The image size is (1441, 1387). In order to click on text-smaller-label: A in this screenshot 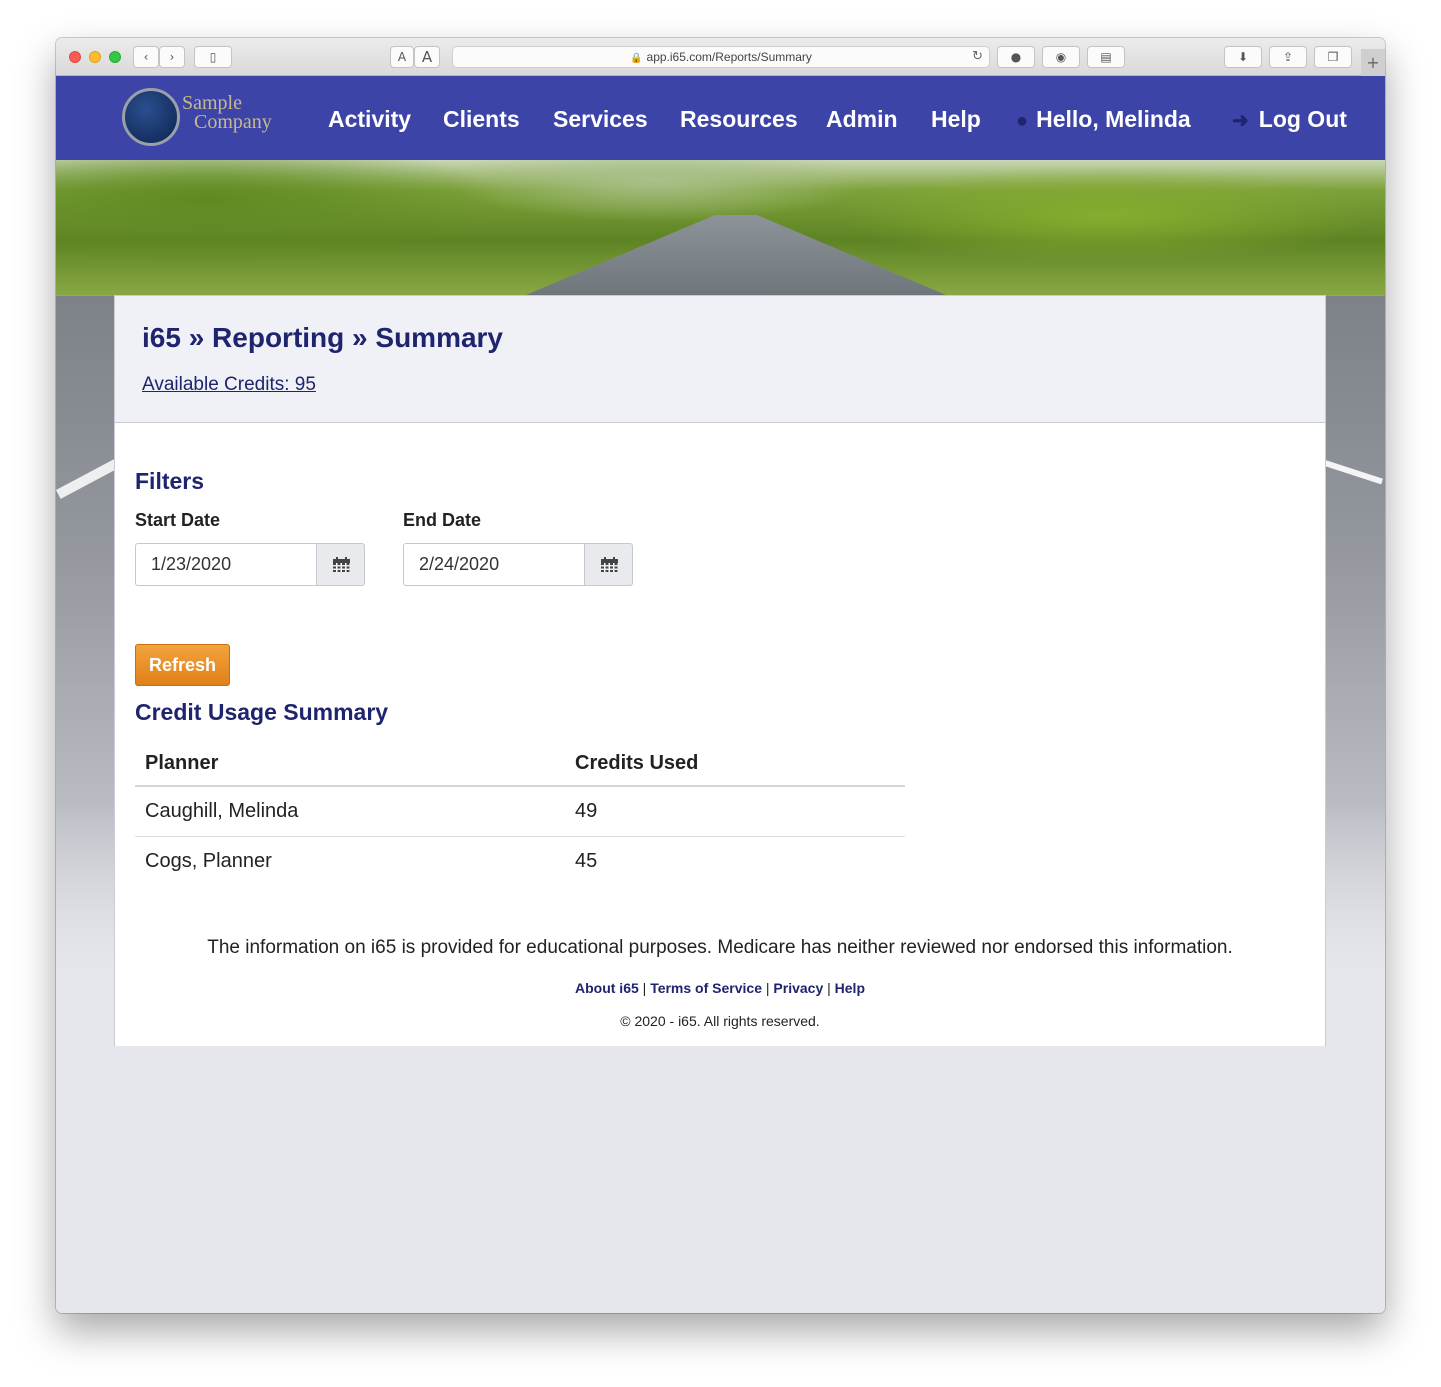, I will do `click(402, 57)`.